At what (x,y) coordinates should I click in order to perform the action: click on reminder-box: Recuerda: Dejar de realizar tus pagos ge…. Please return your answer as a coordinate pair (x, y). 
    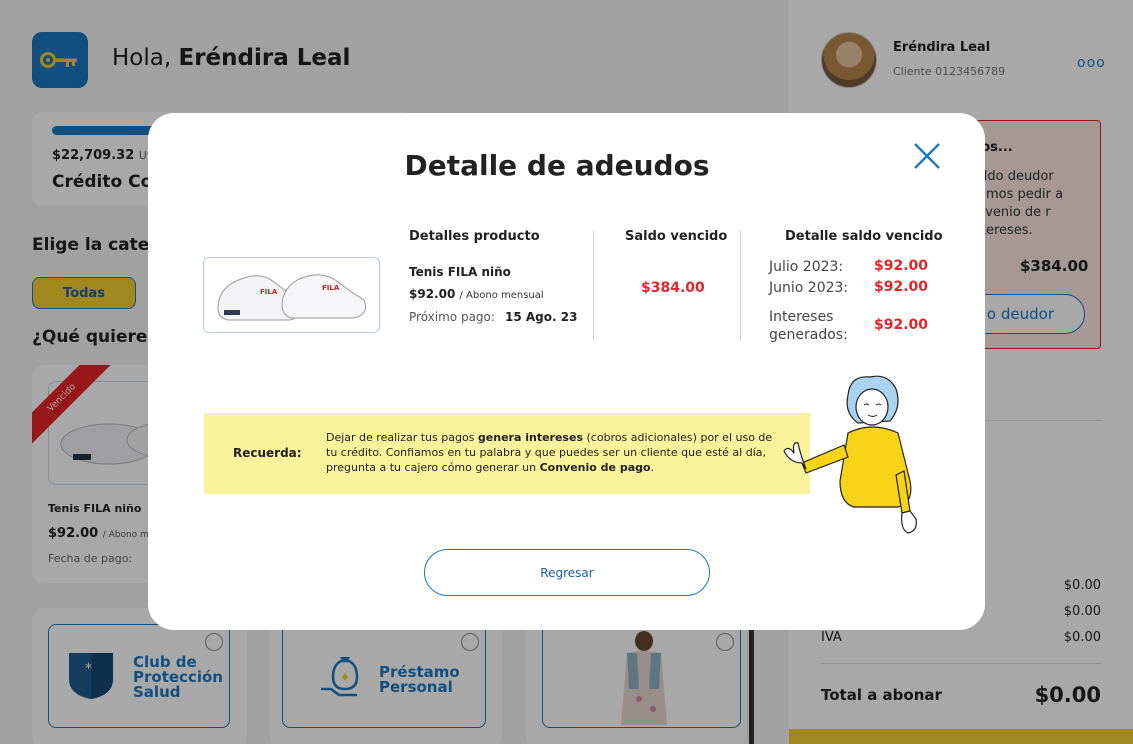
    Looking at the image, I should click on (507, 453).